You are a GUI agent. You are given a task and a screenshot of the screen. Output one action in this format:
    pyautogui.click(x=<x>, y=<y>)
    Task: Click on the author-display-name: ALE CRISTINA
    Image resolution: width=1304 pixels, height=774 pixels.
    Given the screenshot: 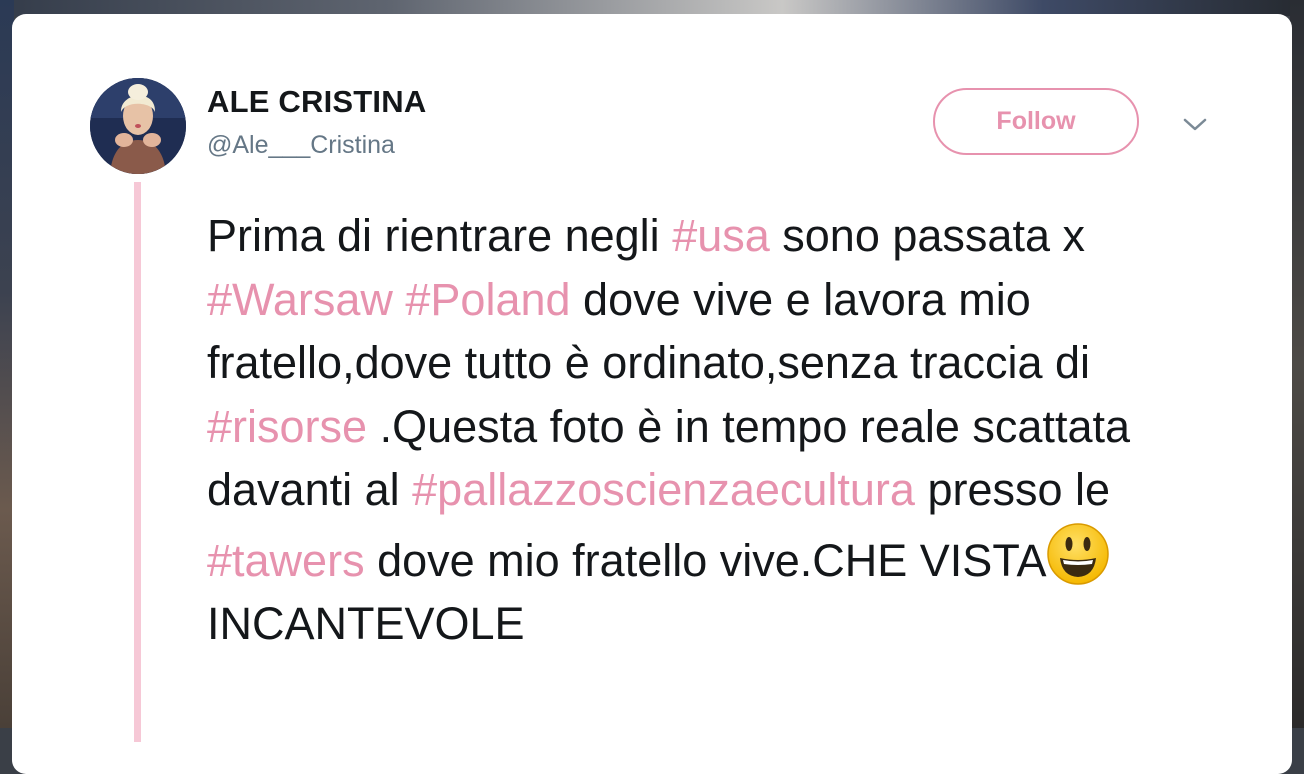 What is the action you would take?
    pyautogui.click(x=316, y=102)
    